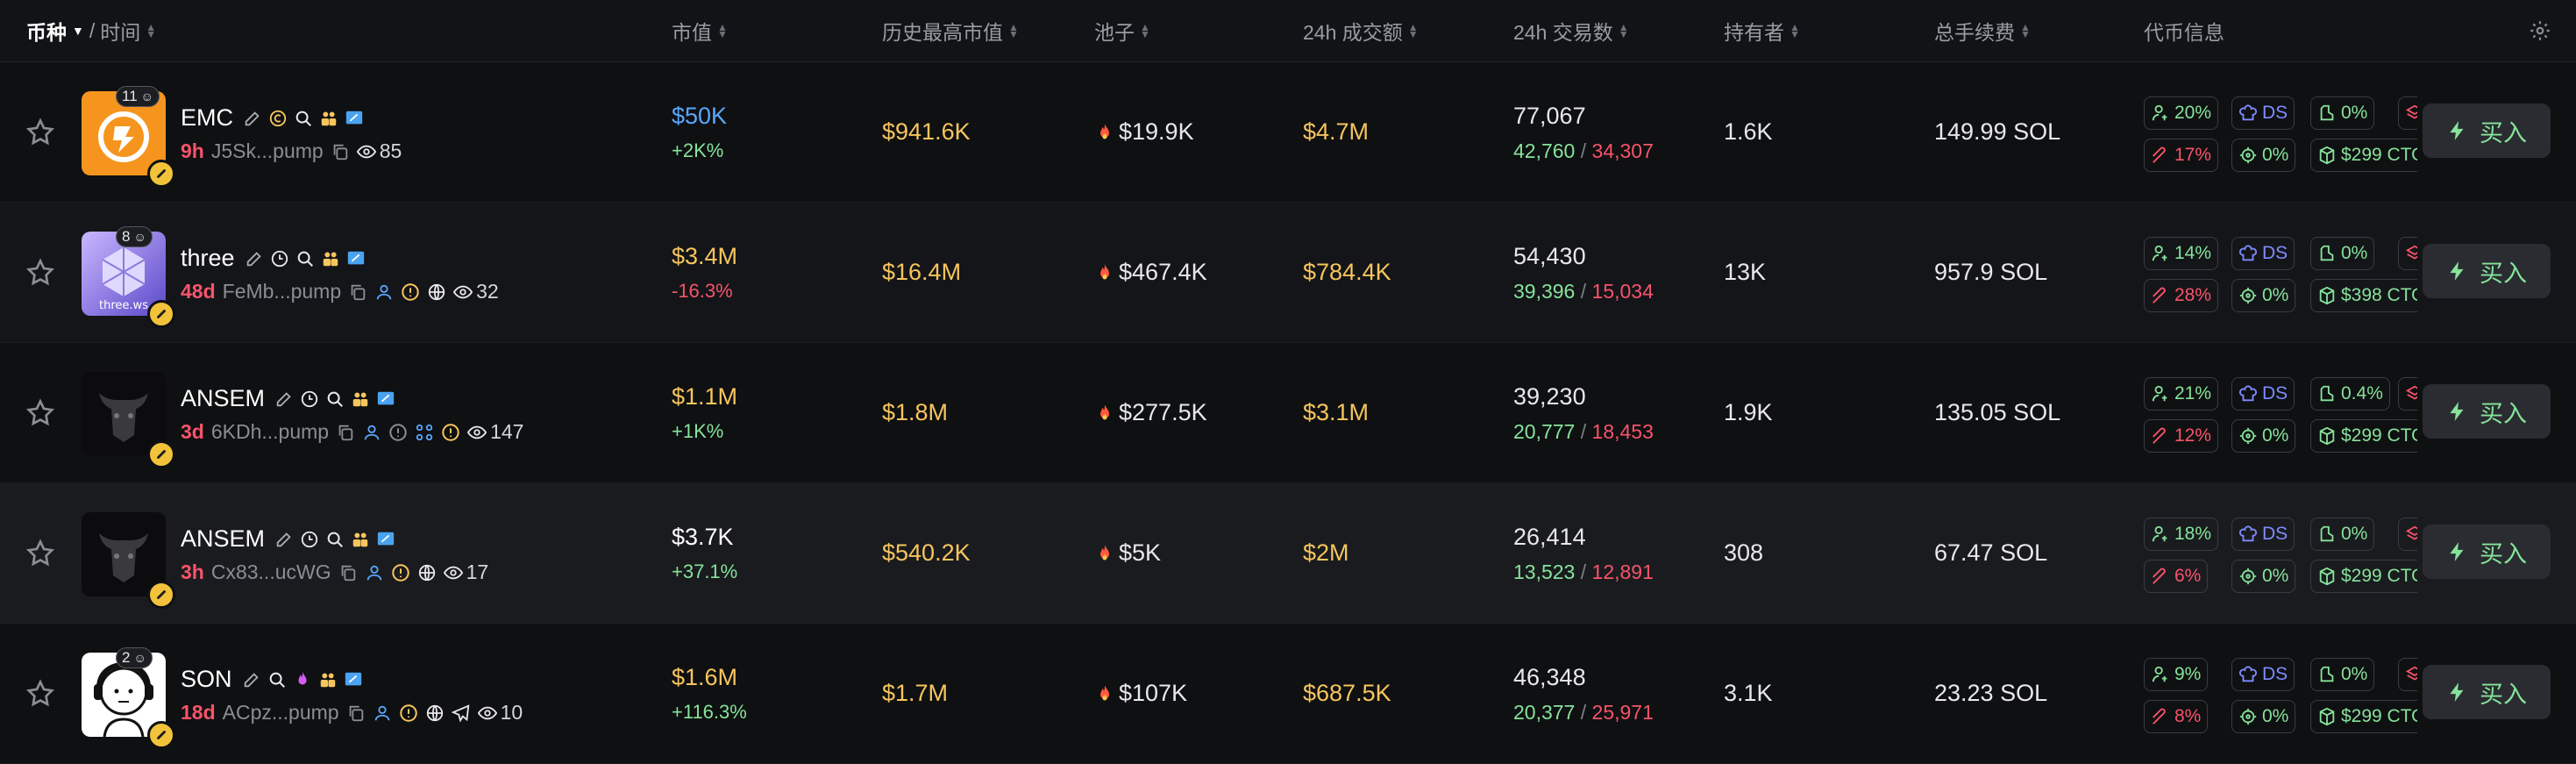 This screenshot has height=764, width=2576. Describe the element at coordinates (281, 713) in the screenshot. I see `token-address: ACpz...pump` at that location.